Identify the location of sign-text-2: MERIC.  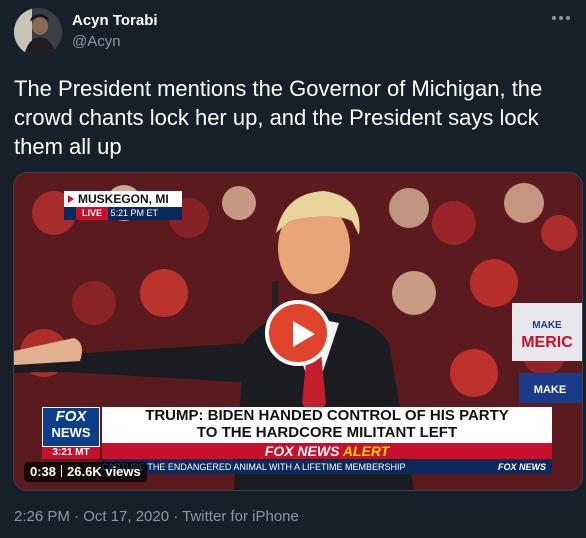
(547, 342).